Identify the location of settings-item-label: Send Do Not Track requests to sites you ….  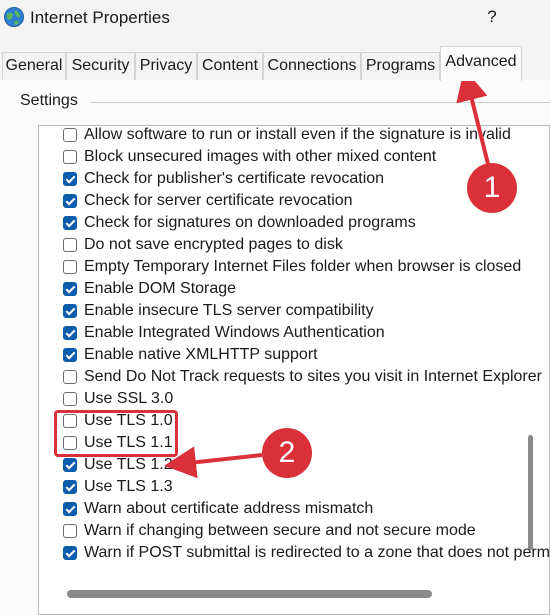
(313, 376).